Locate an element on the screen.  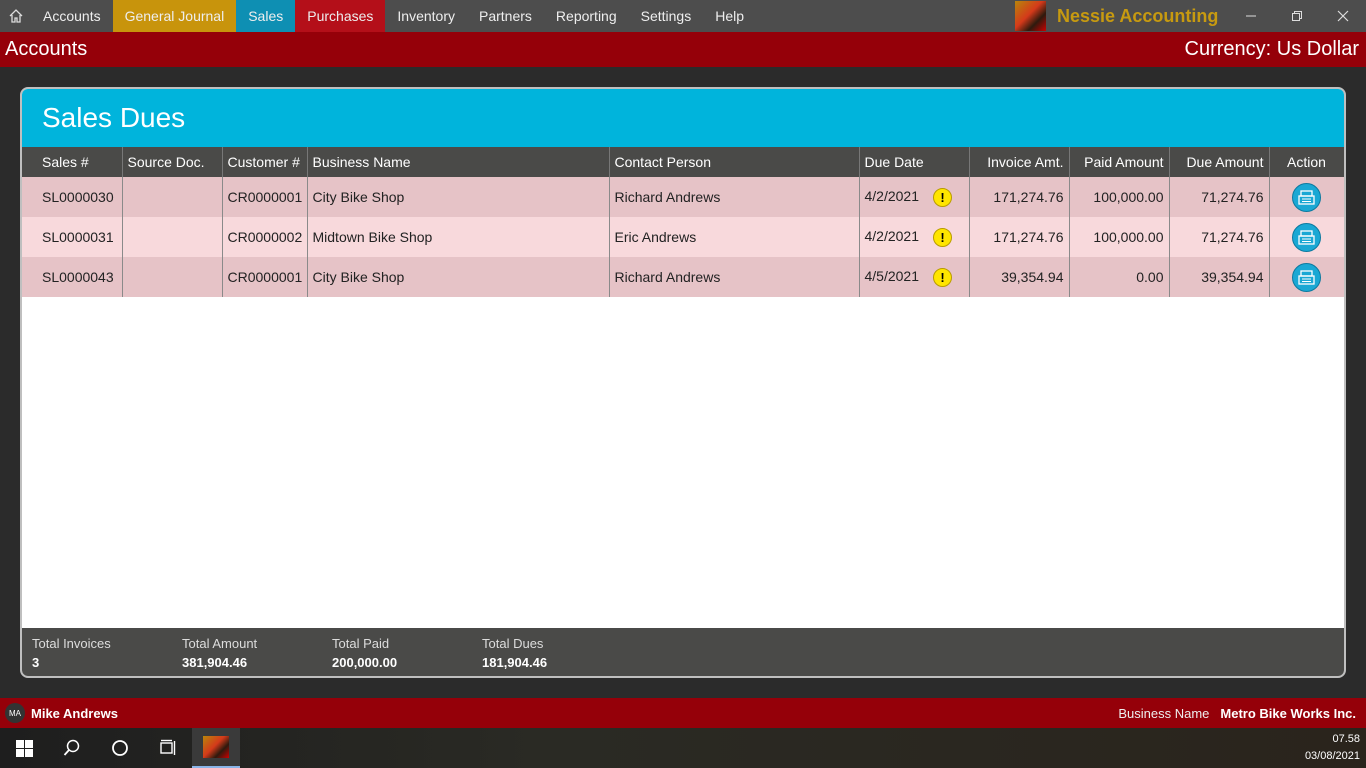
col-source-doc: Source Doc. is located at coordinates (172, 162).